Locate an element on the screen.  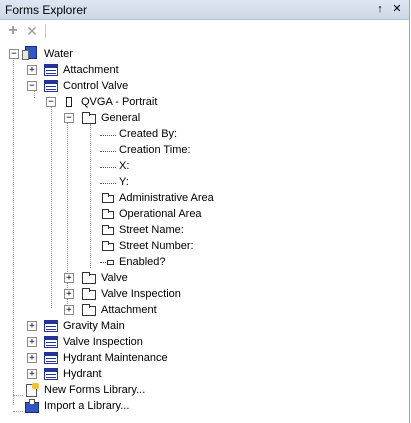
tree-node-valve-inspection-folder: + Valve Inspection is located at coordinates (110, 294).